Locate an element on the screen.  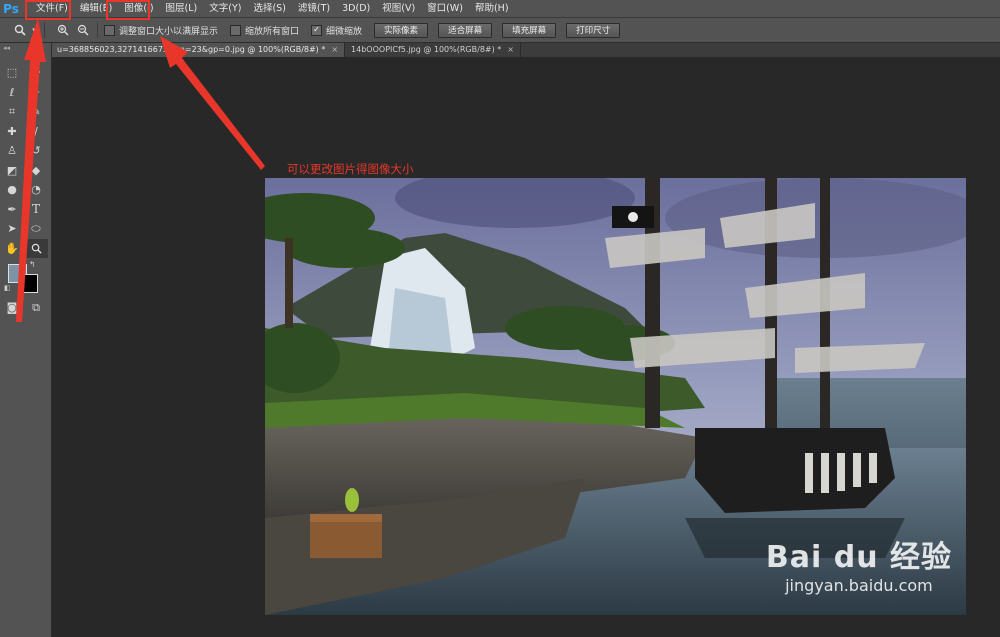
brush-tool-icon: ∕ is located at coordinates (36, 131).